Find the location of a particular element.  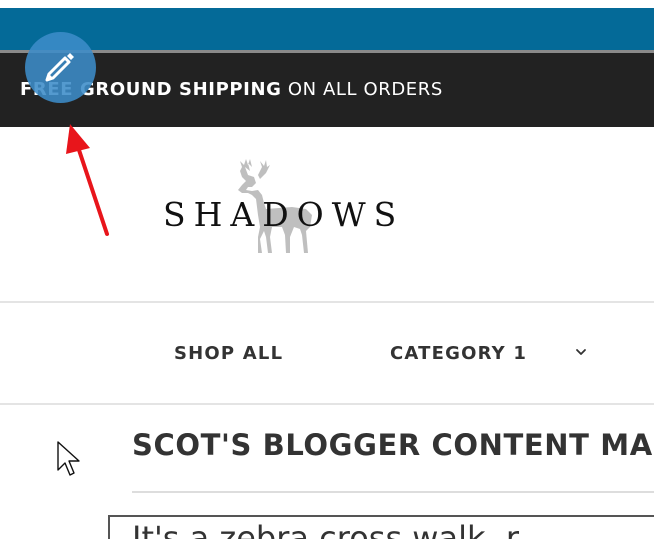

content-editor-box: It's a zebra cross walk, r is located at coordinates (381, 527).